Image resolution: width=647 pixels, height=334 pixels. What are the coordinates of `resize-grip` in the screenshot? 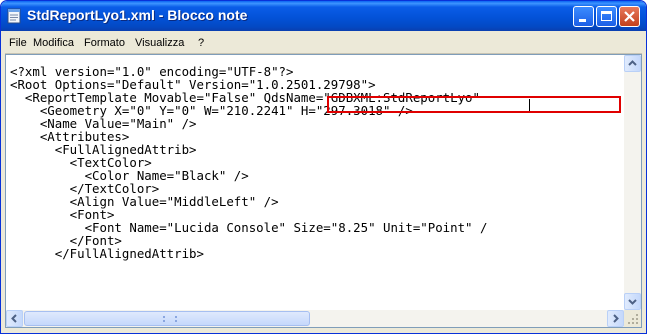 It's located at (632, 318).